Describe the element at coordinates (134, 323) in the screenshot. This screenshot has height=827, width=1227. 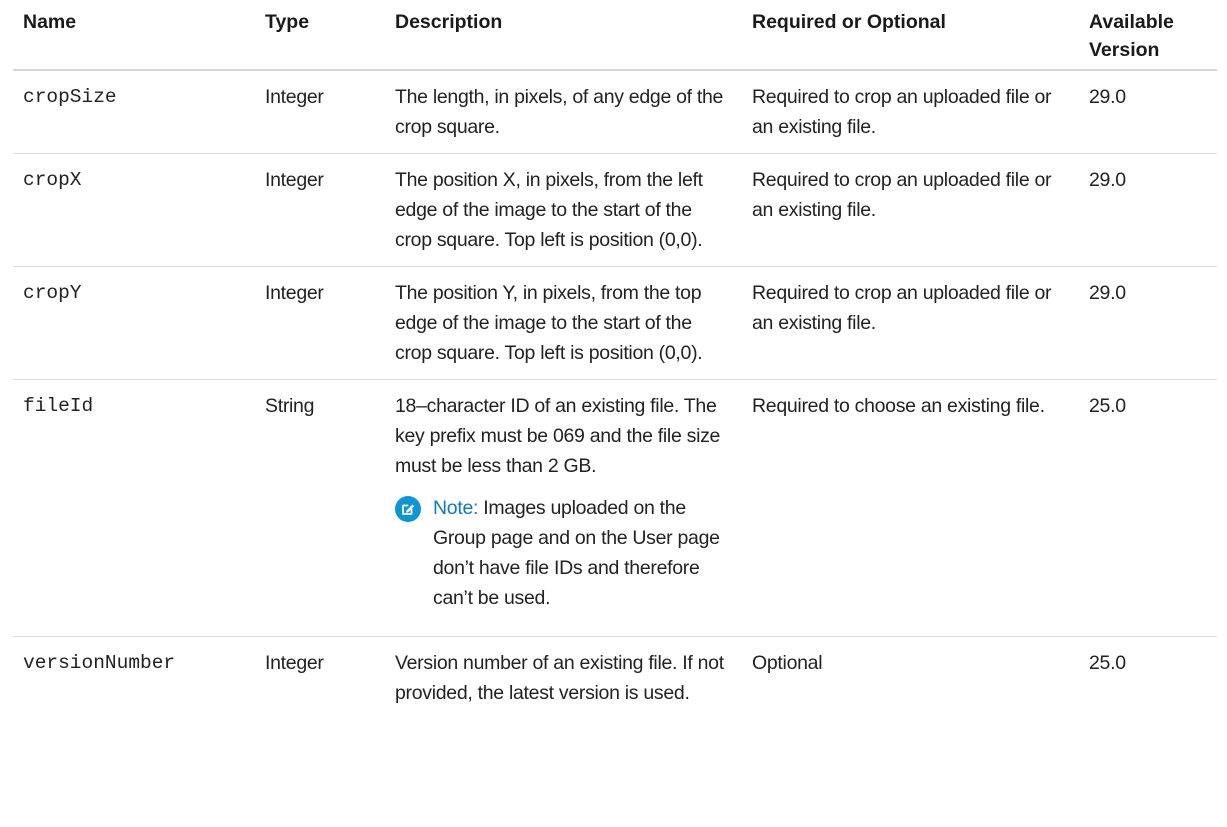
I see `param-name: cropY` at that location.